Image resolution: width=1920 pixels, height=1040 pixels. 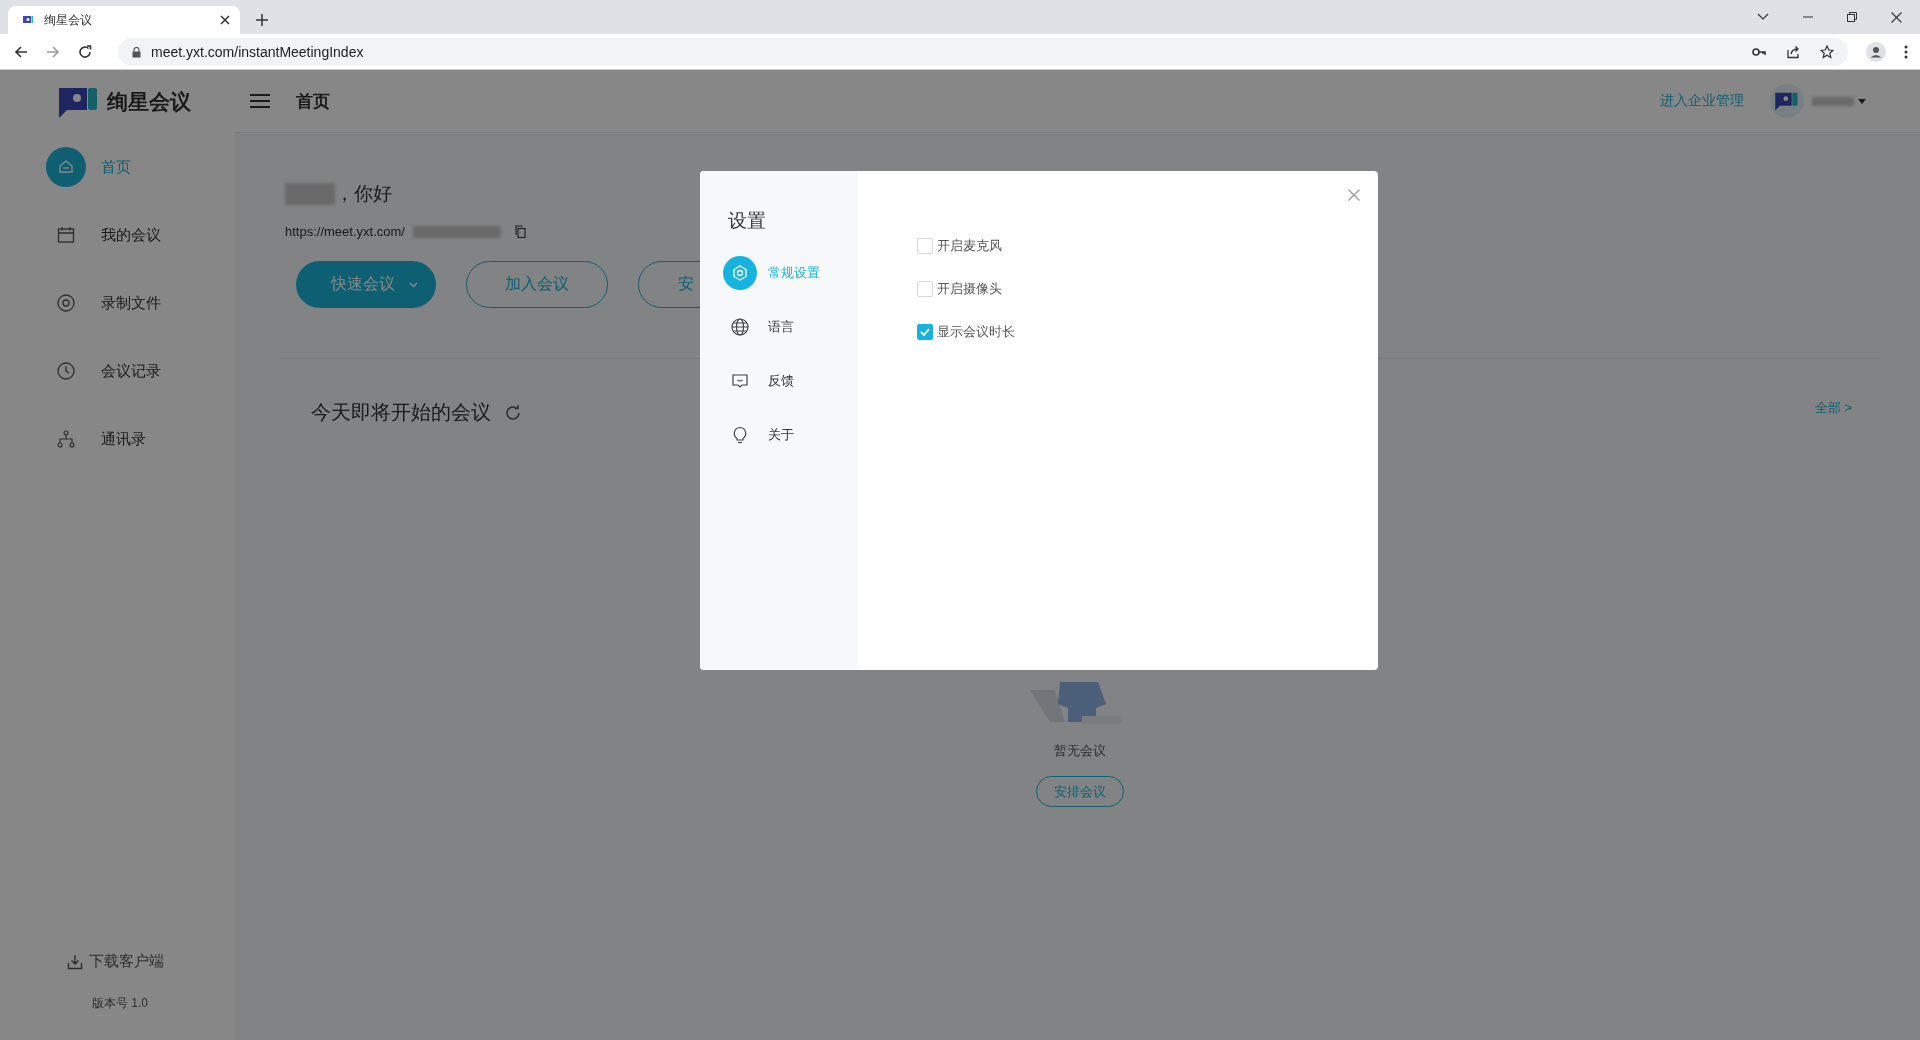 I want to click on refresh-icon, so click(x=513, y=412).